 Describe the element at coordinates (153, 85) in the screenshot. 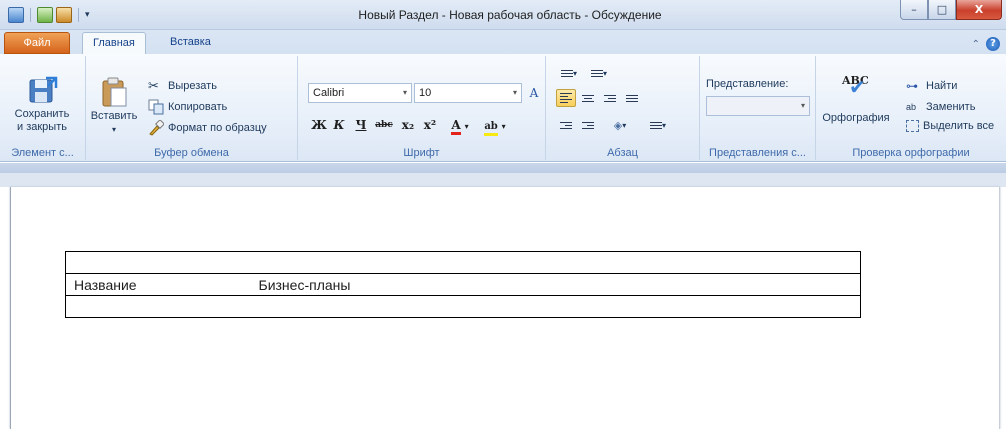

I see `scissors-icon: ✂` at that location.